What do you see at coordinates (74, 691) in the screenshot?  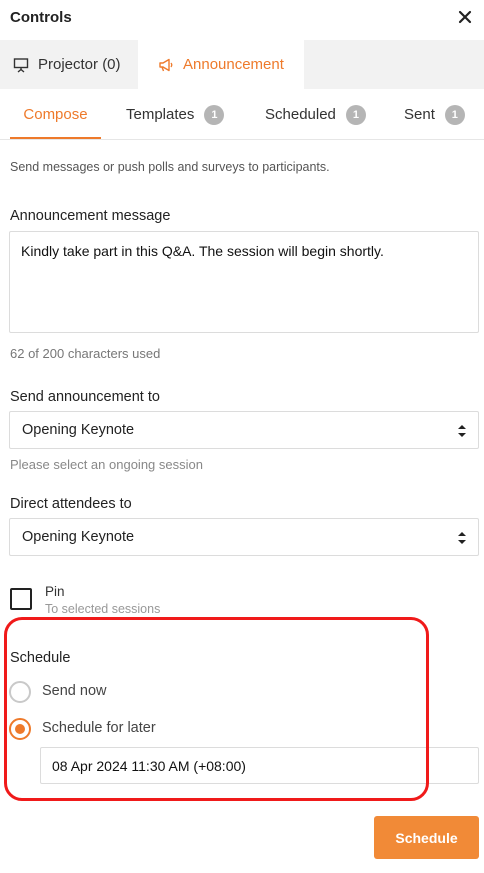 I see `send-now-label: Send now` at bounding box center [74, 691].